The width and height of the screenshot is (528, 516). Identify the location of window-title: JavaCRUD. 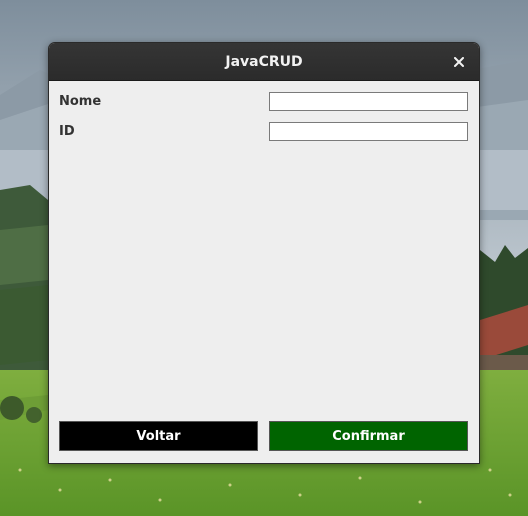
(264, 61).